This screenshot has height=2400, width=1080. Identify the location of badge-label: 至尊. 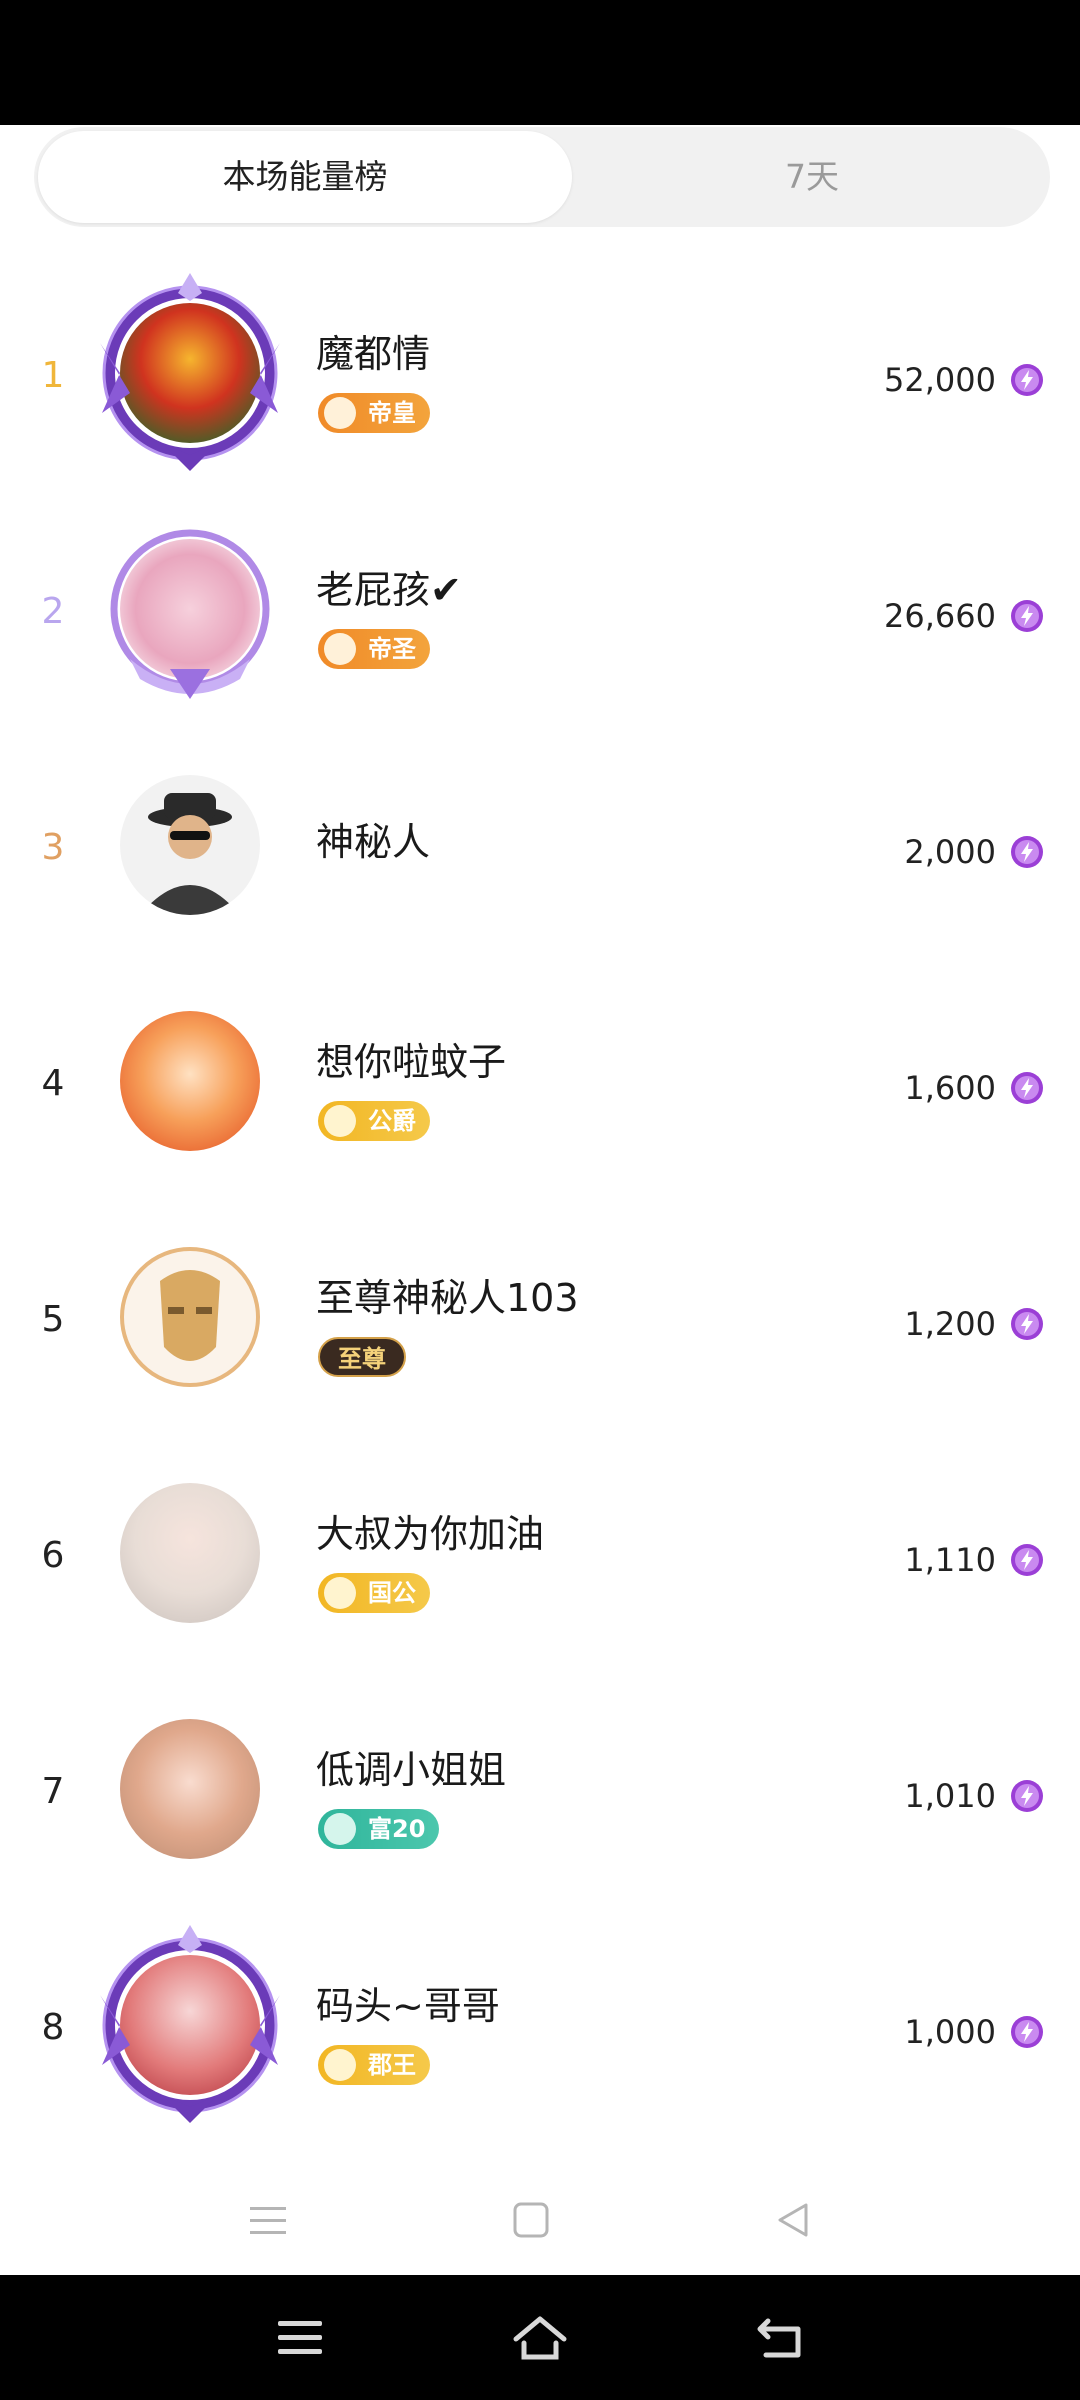
(362, 1359).